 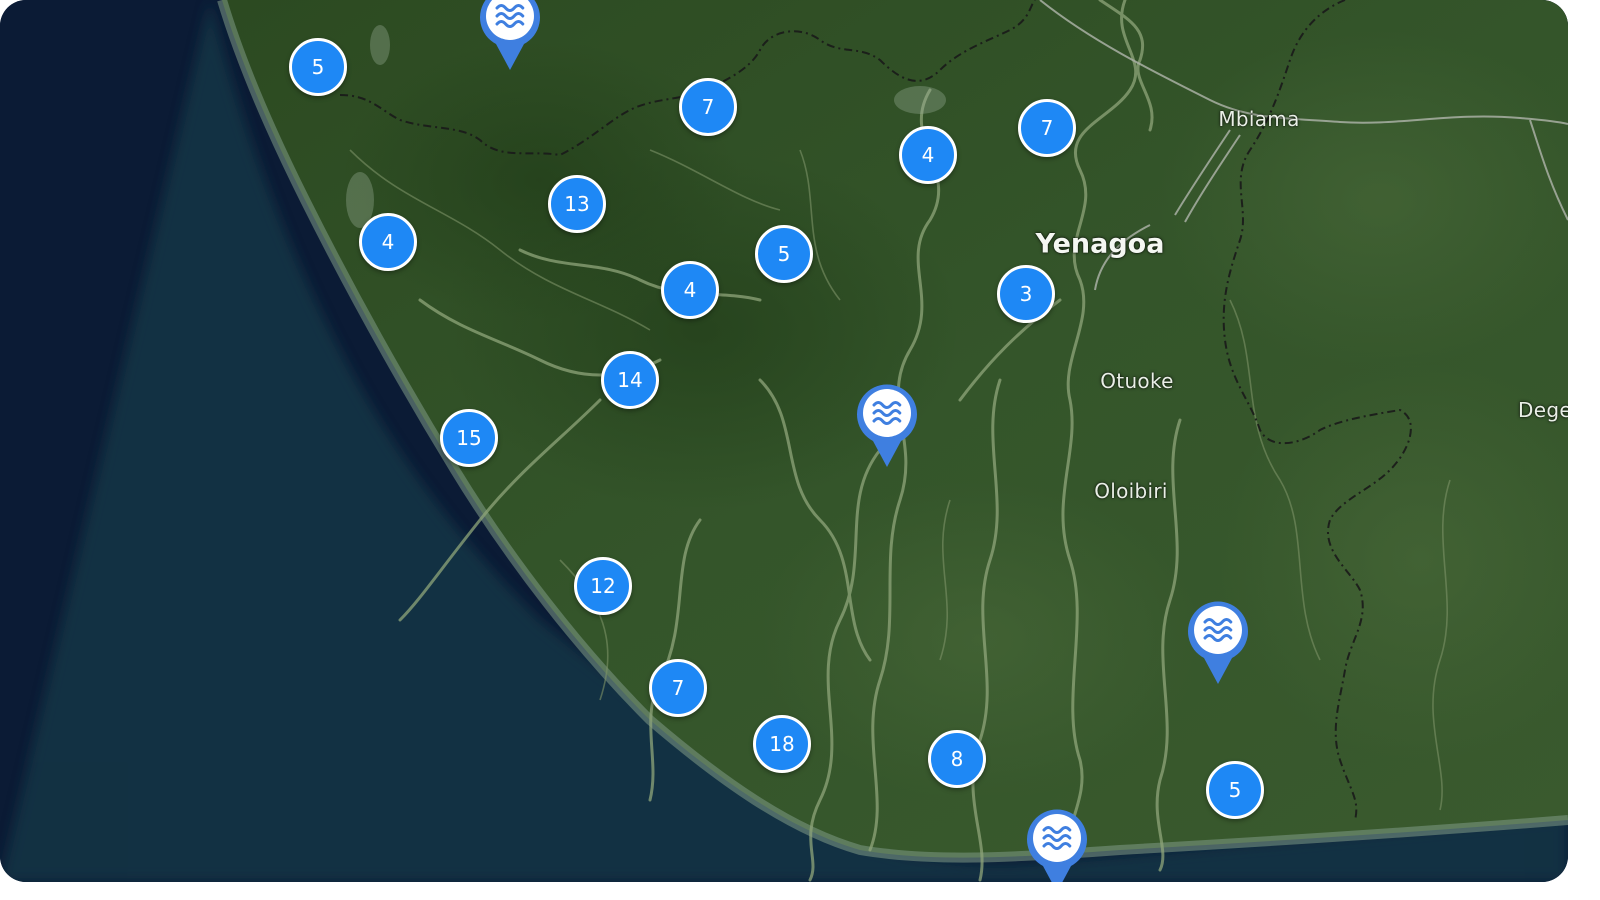 I want to click on cluster-marker: 18, so click(x=782, y=744).